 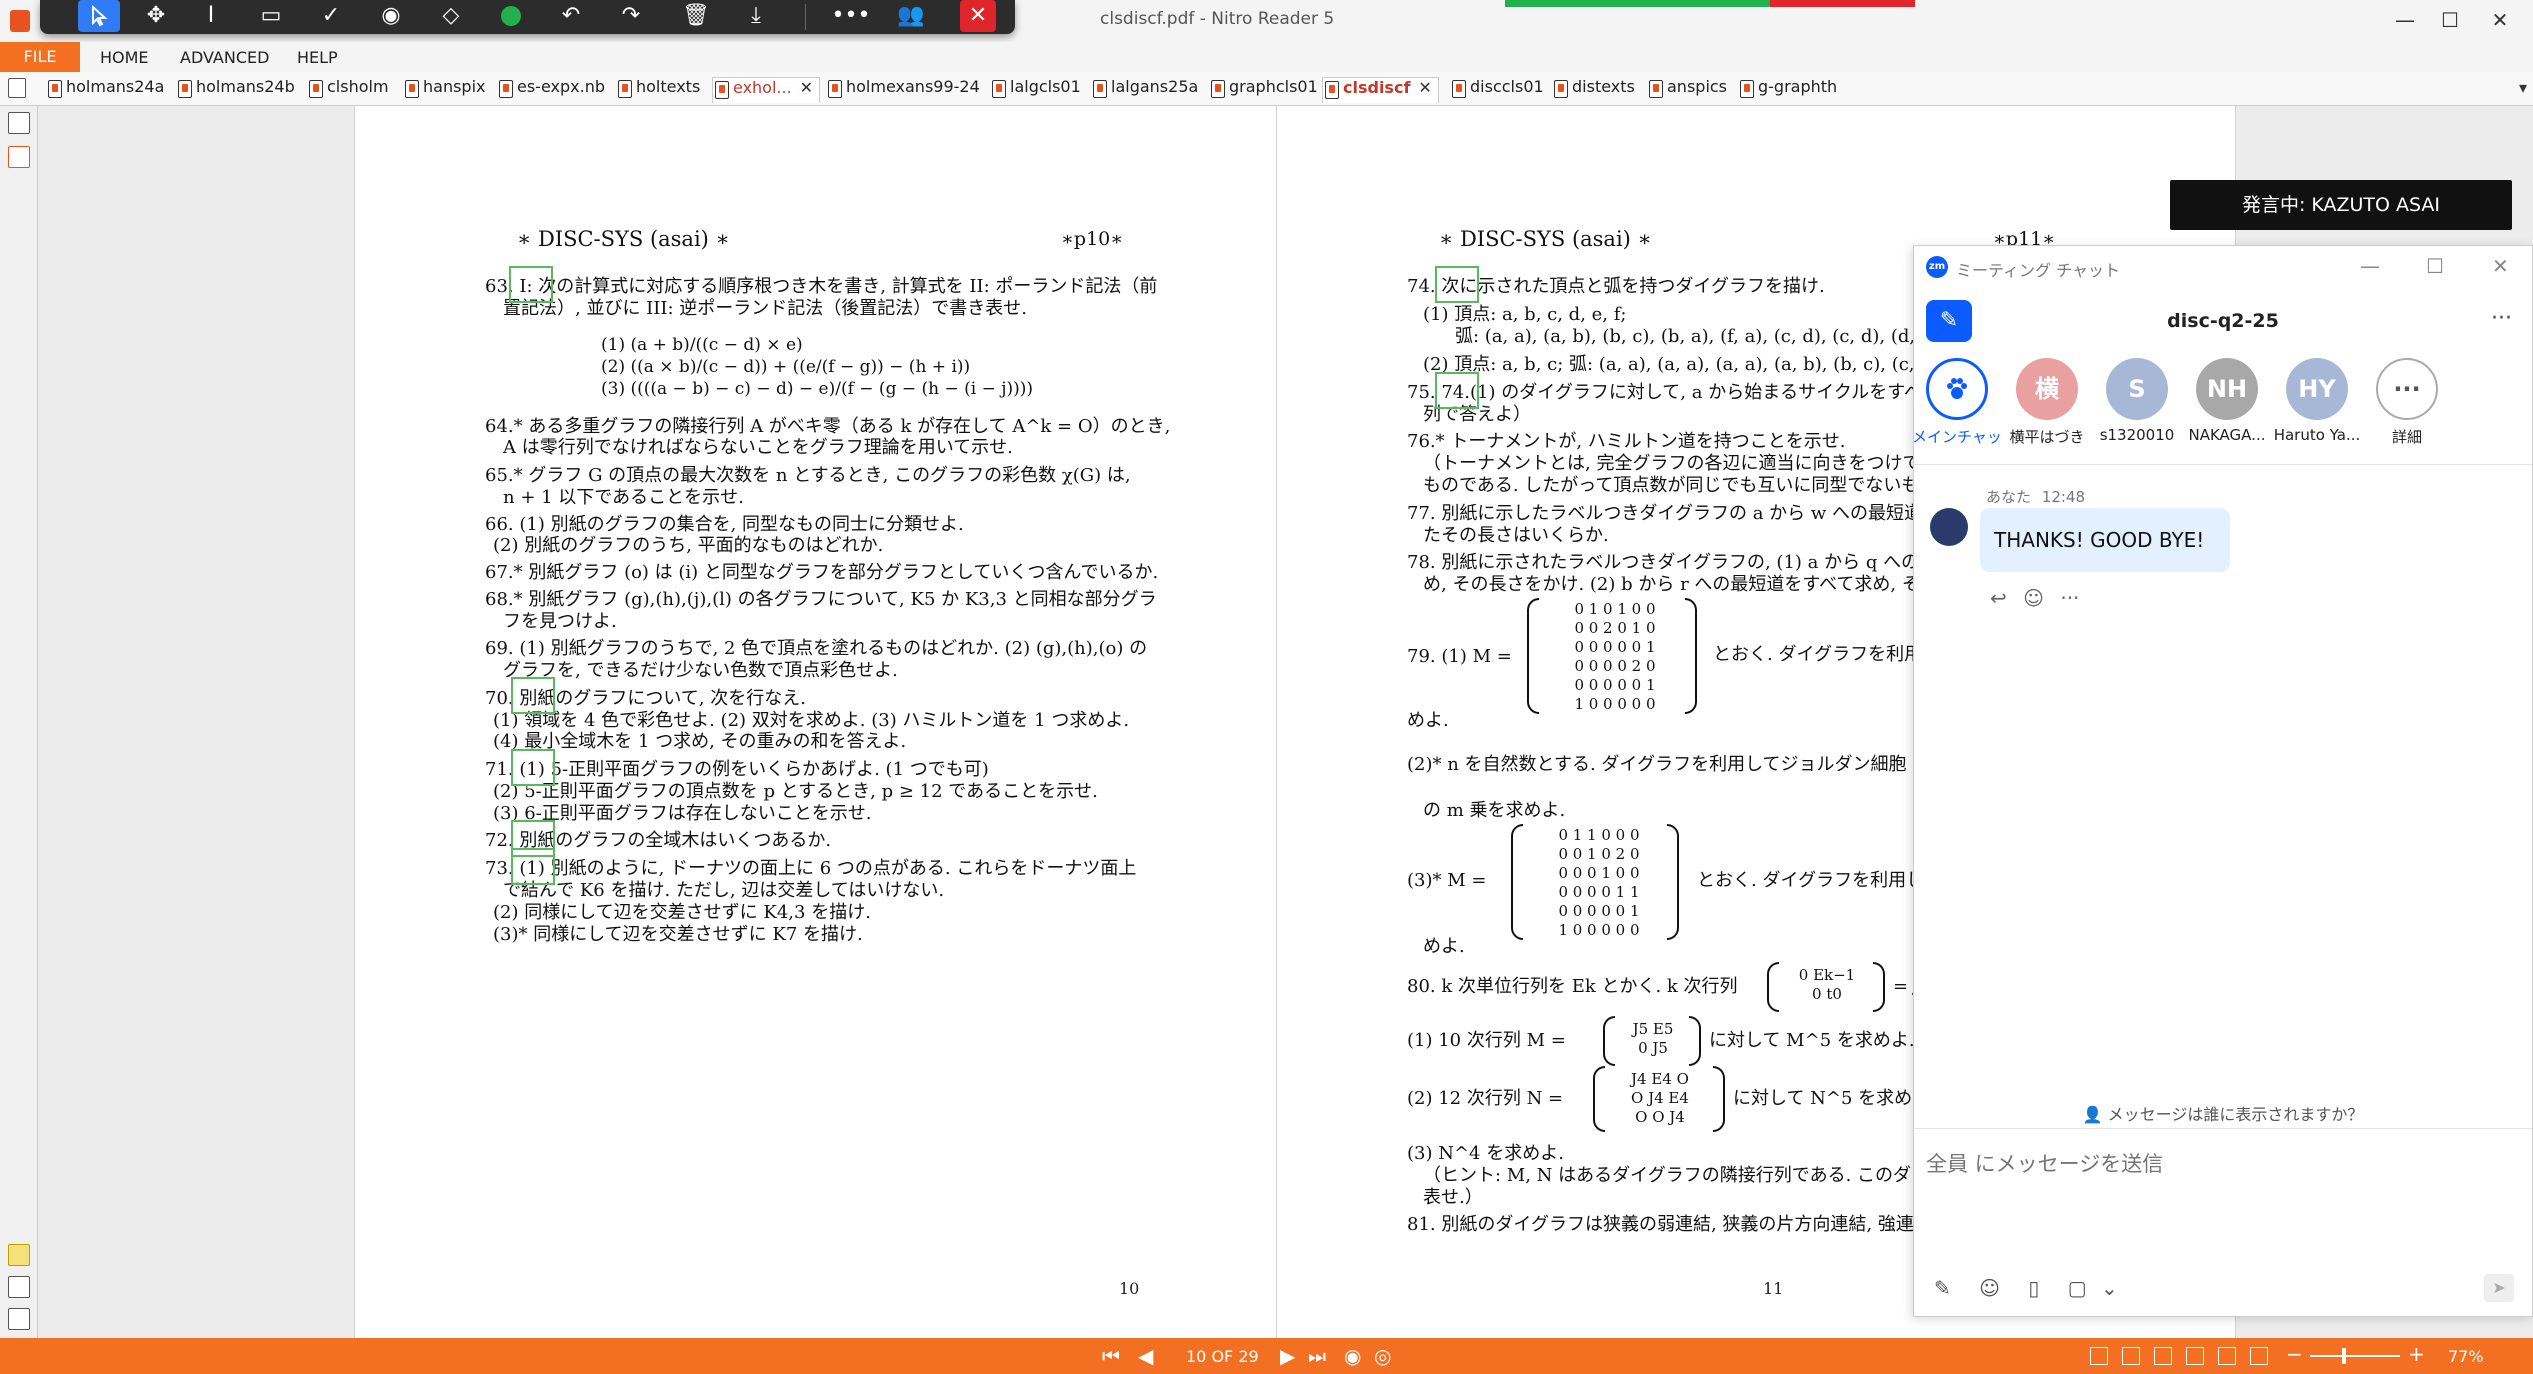 I want to click on zoom-level: 77%, so click(x=2466, y=1356).